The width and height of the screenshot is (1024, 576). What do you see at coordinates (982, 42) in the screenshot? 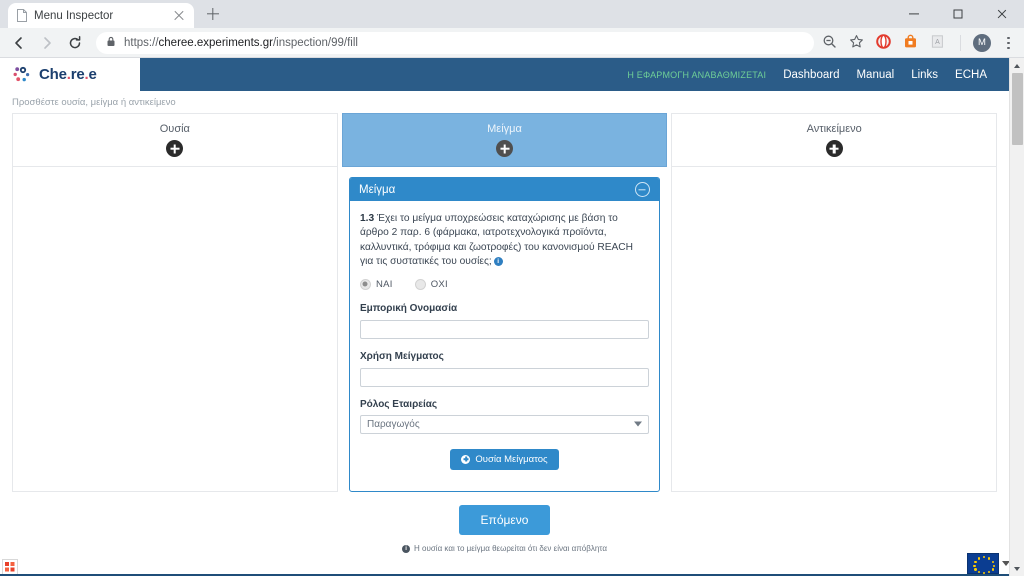
I see `profile-avatar-icon: M` at bounding box center [982, 42].